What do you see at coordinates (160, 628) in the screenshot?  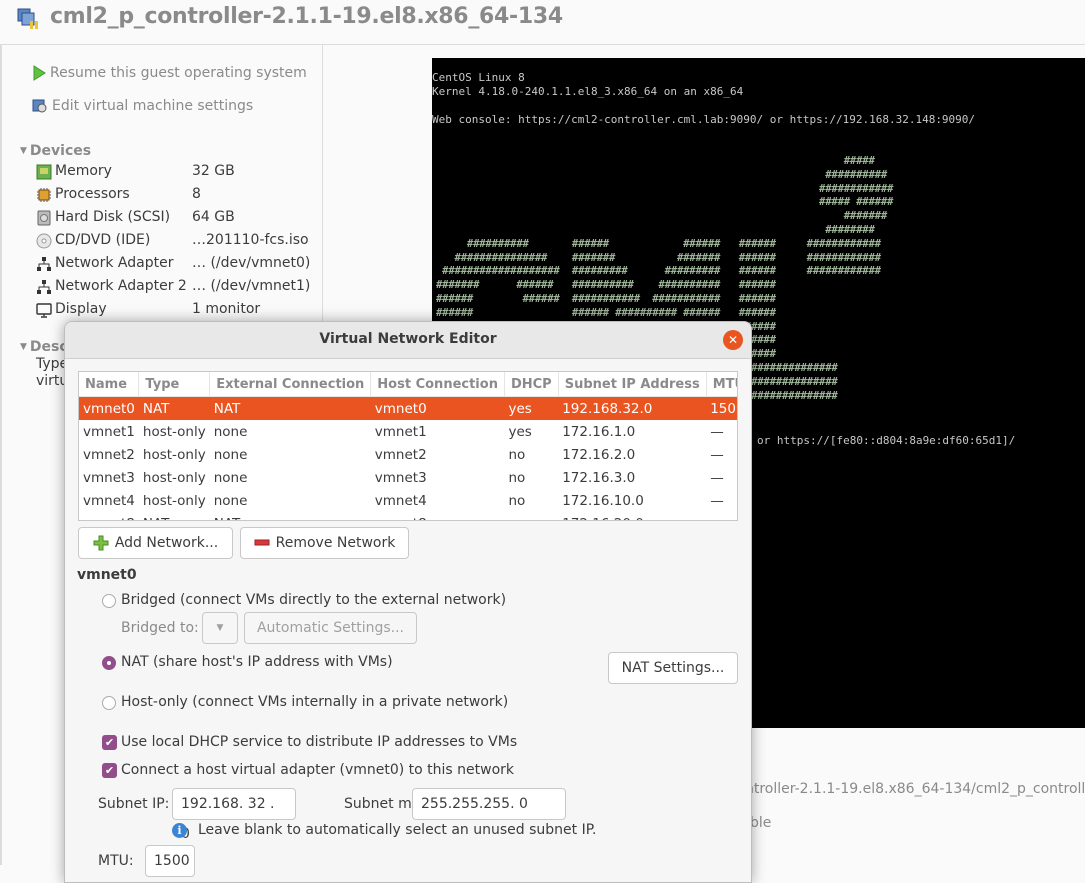 I see `bridged-to-label: Bridged to:` at bounding box center [160, 628].